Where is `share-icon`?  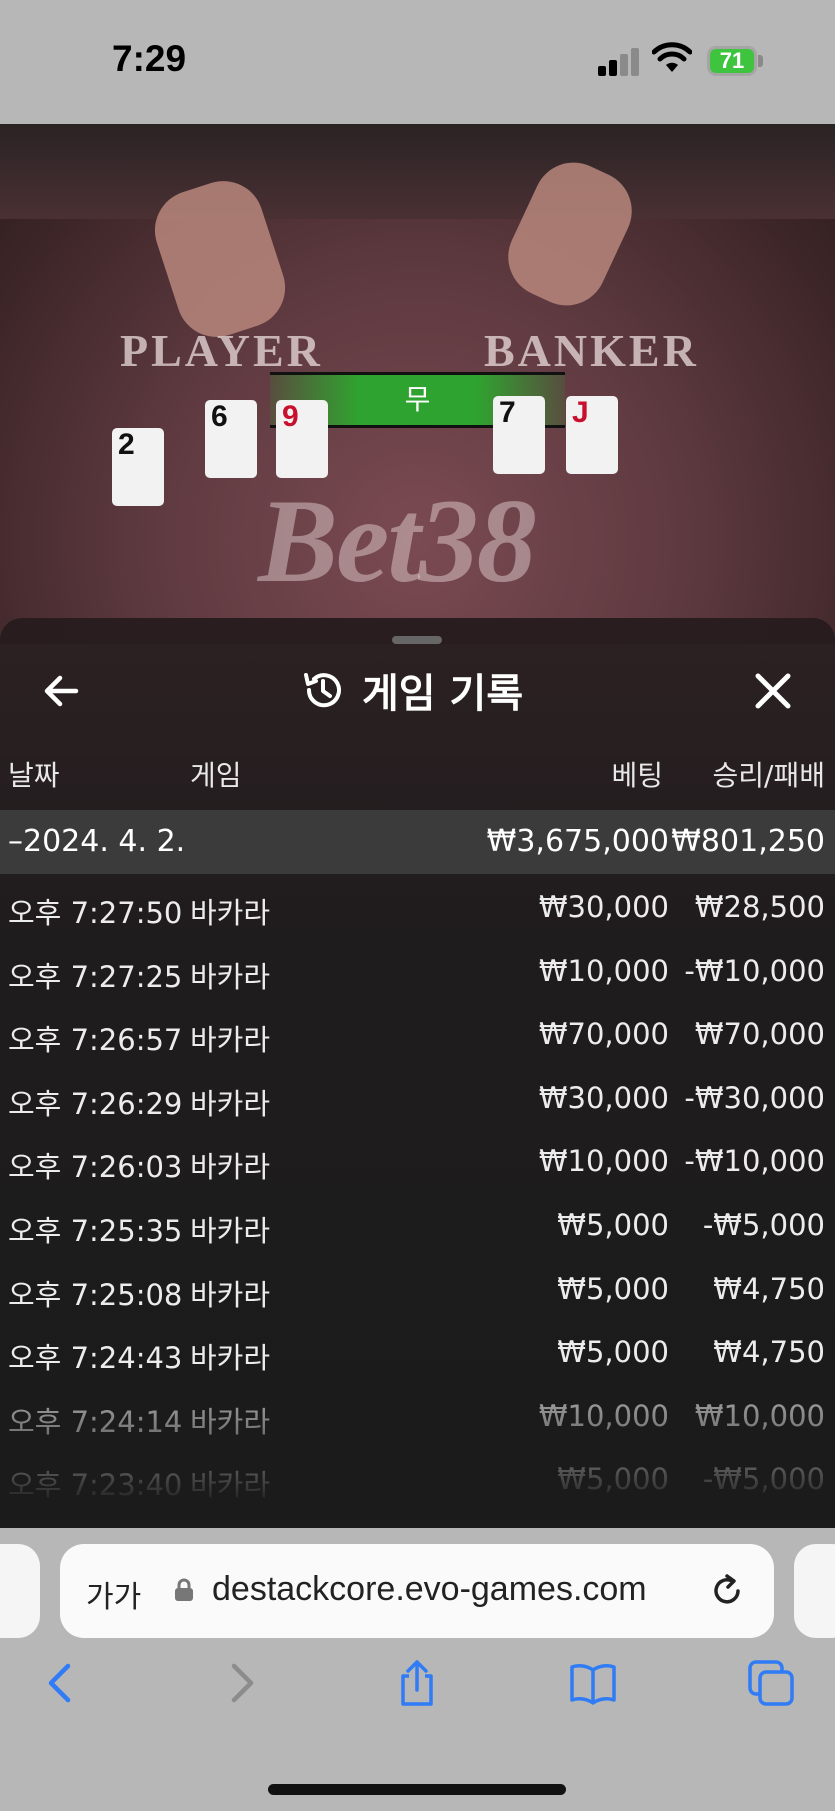 share-icon is located at coordinates (417, 1683).